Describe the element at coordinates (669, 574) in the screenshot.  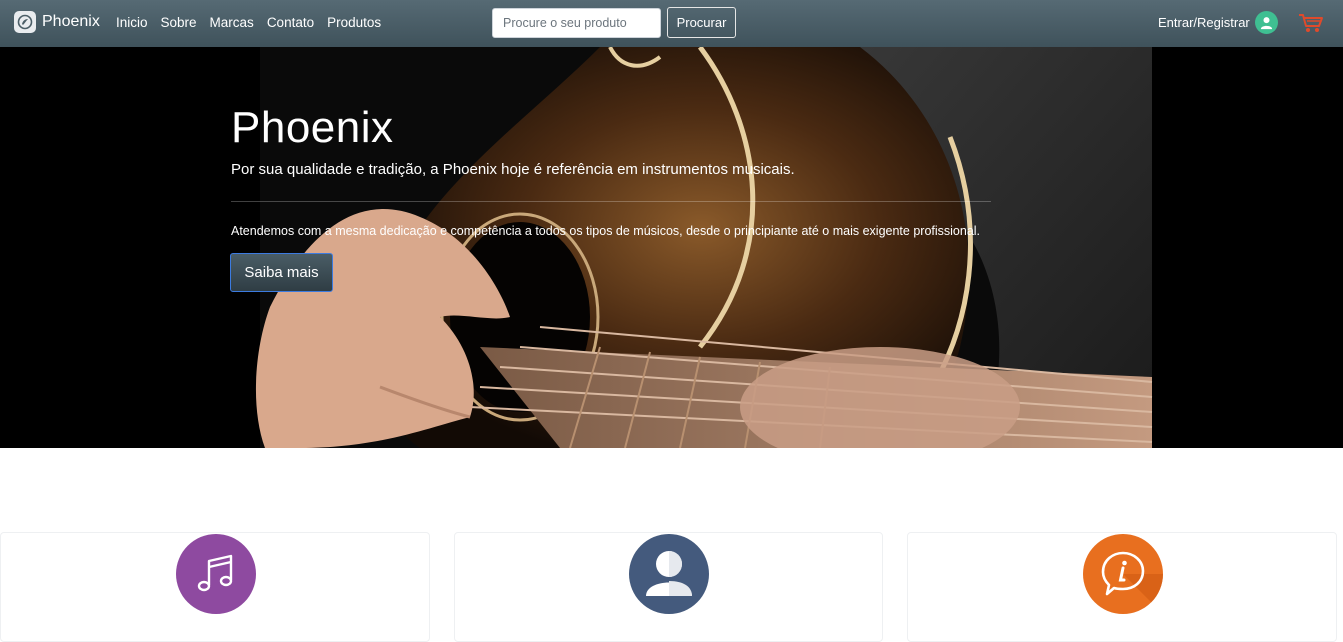
I see `user-profile-icon` at that location.